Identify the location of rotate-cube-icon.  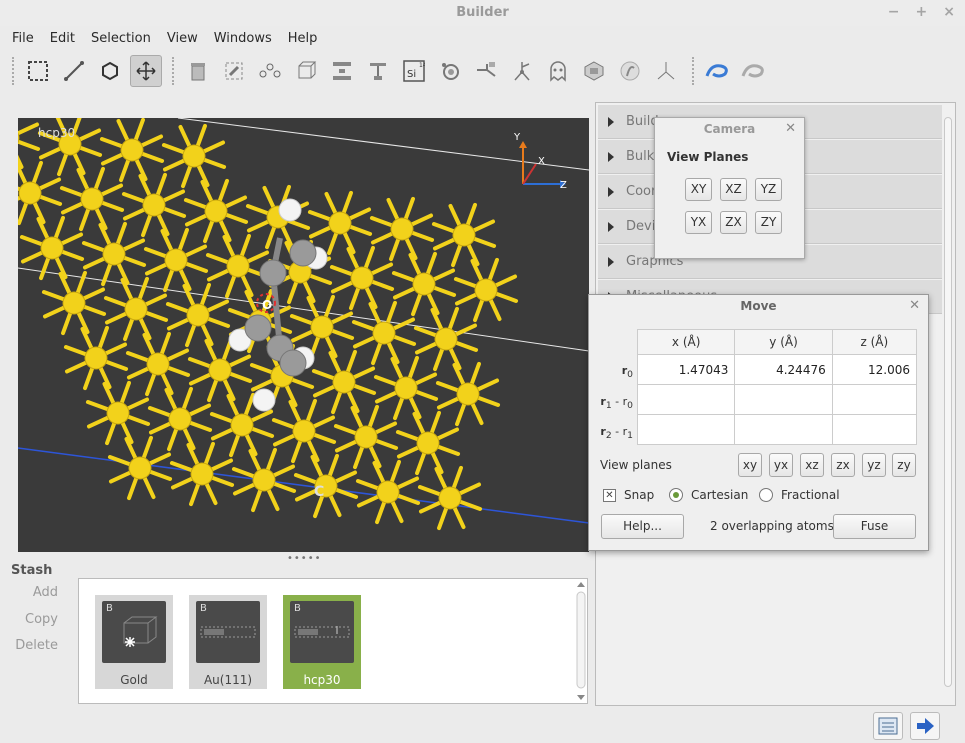
(594, 71).